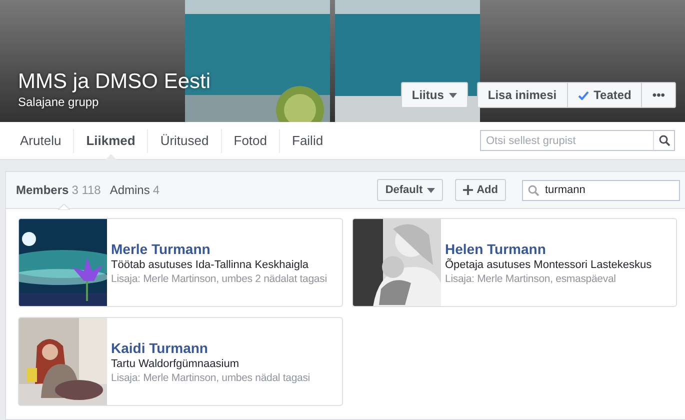 The height and width of the screenshot is (420, 685). Describe the element at coordinates (184, 140) in the screenshot. I see `group-tab: Üritused` at that location.